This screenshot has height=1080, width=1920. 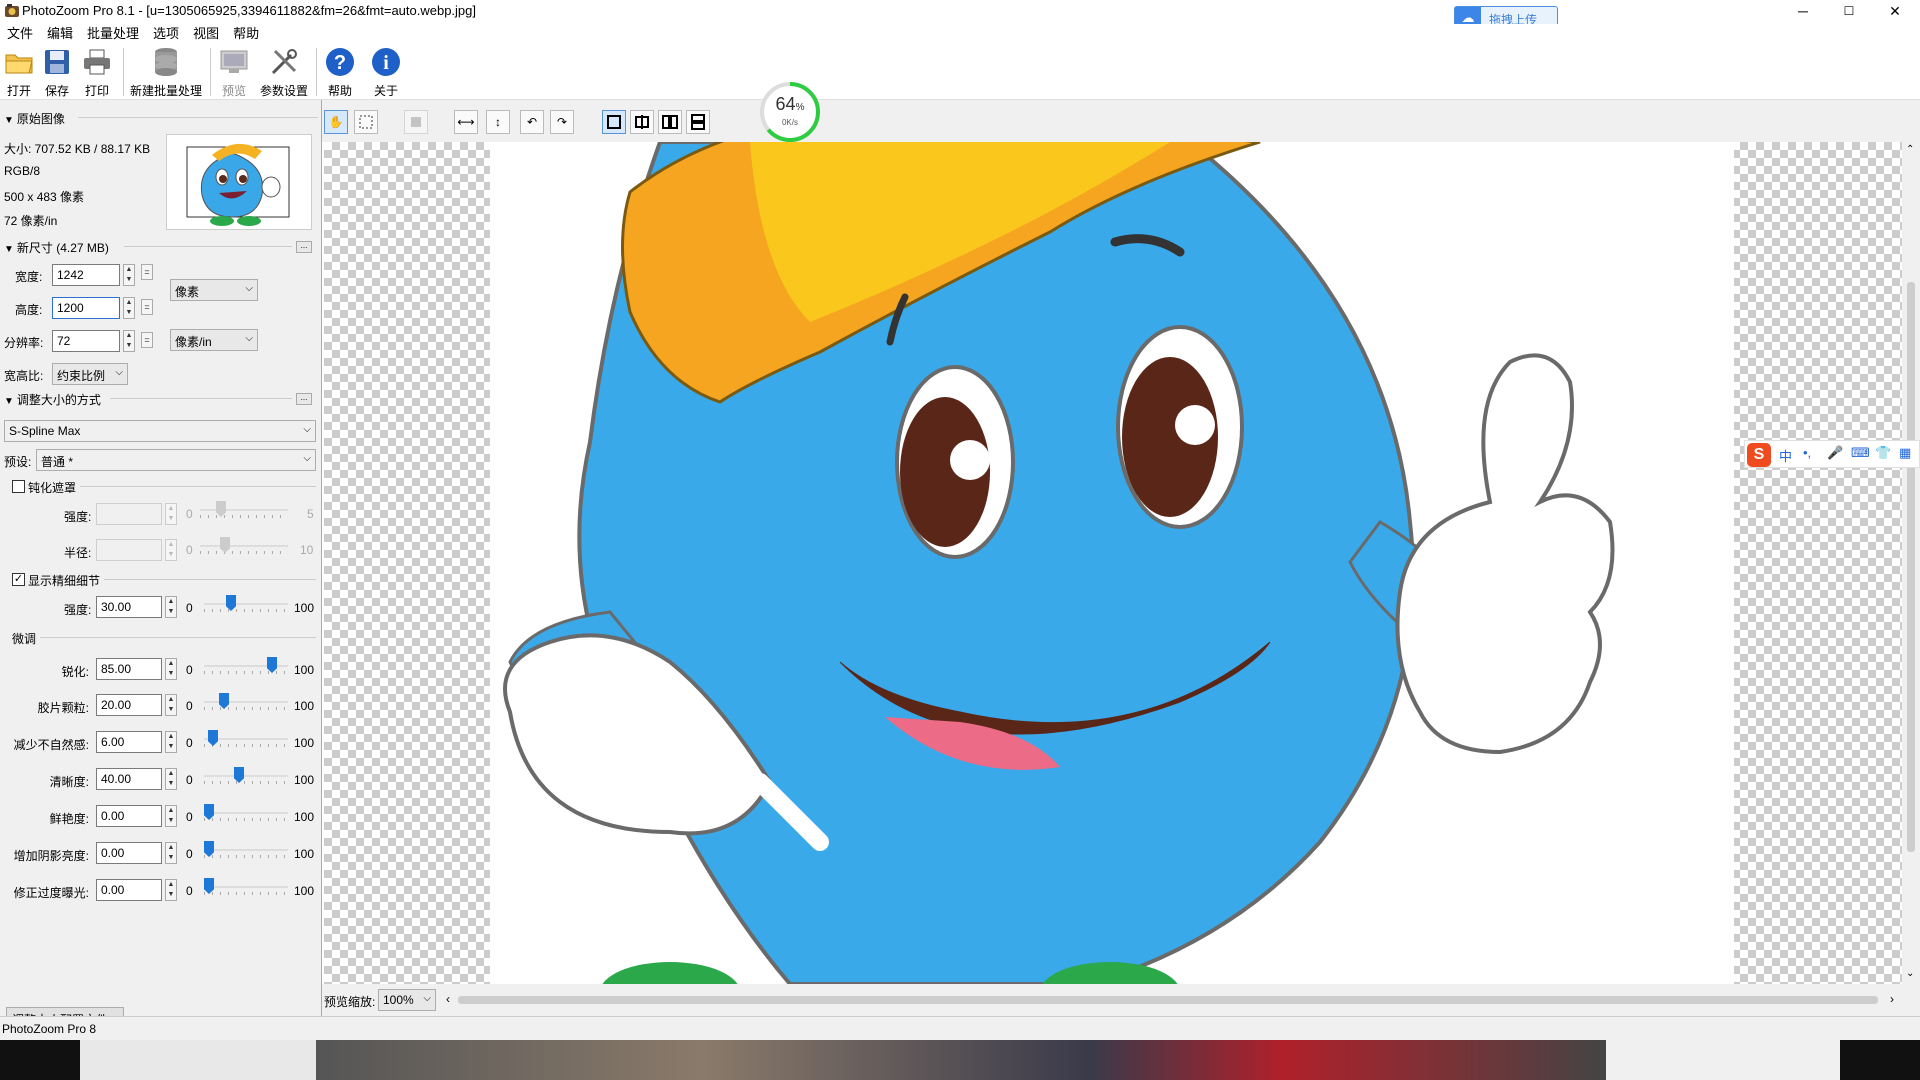 What do you see at coordinates (129, 514) in the screenshot?
I see `unsharp-strength-input` at bounding box center [129, 514].